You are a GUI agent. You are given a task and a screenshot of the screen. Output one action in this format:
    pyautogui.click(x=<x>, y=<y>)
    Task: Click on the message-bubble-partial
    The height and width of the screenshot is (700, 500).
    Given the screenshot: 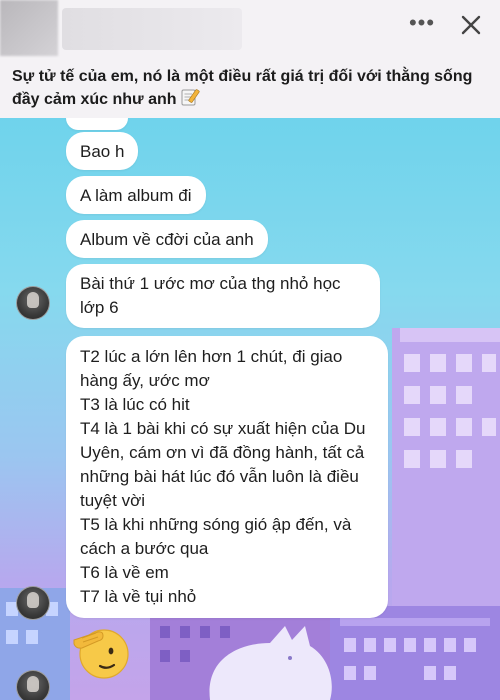 What is the action you would take?
    pyautogui.click(x=97, y=124)
    